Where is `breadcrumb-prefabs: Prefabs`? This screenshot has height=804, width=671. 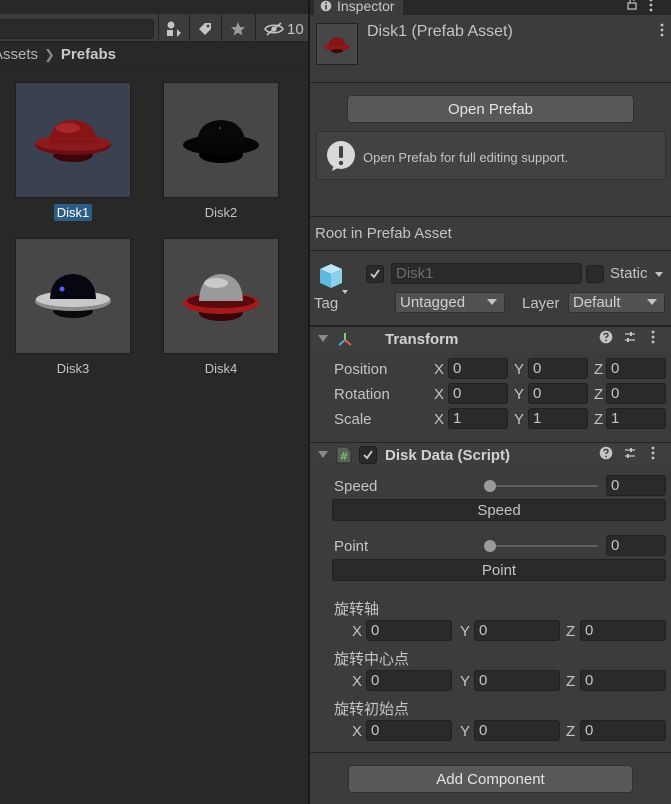
breadcrumb-prefabs: Prefabs is located at coordinates (88, 54).